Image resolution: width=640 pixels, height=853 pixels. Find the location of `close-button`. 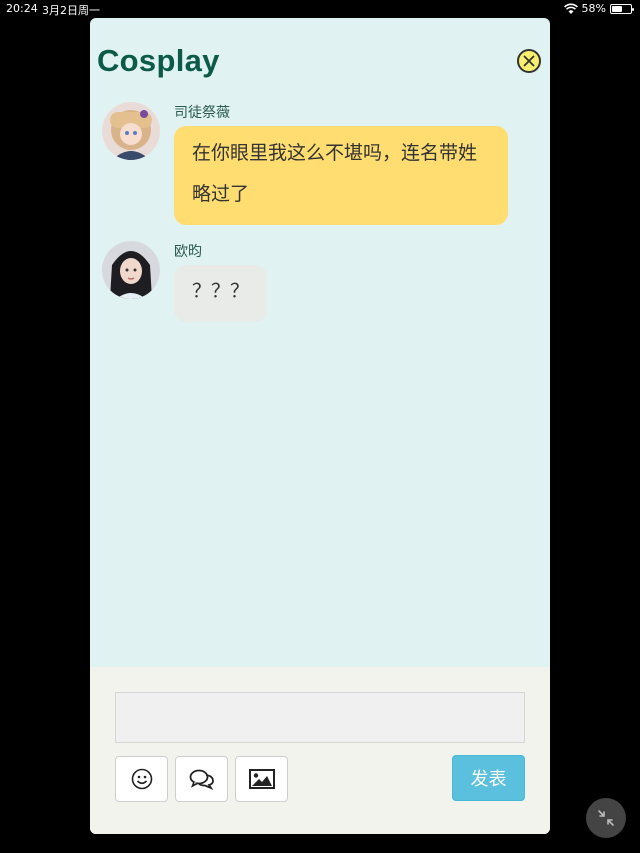

close-button is located at coordinates (529, 61).